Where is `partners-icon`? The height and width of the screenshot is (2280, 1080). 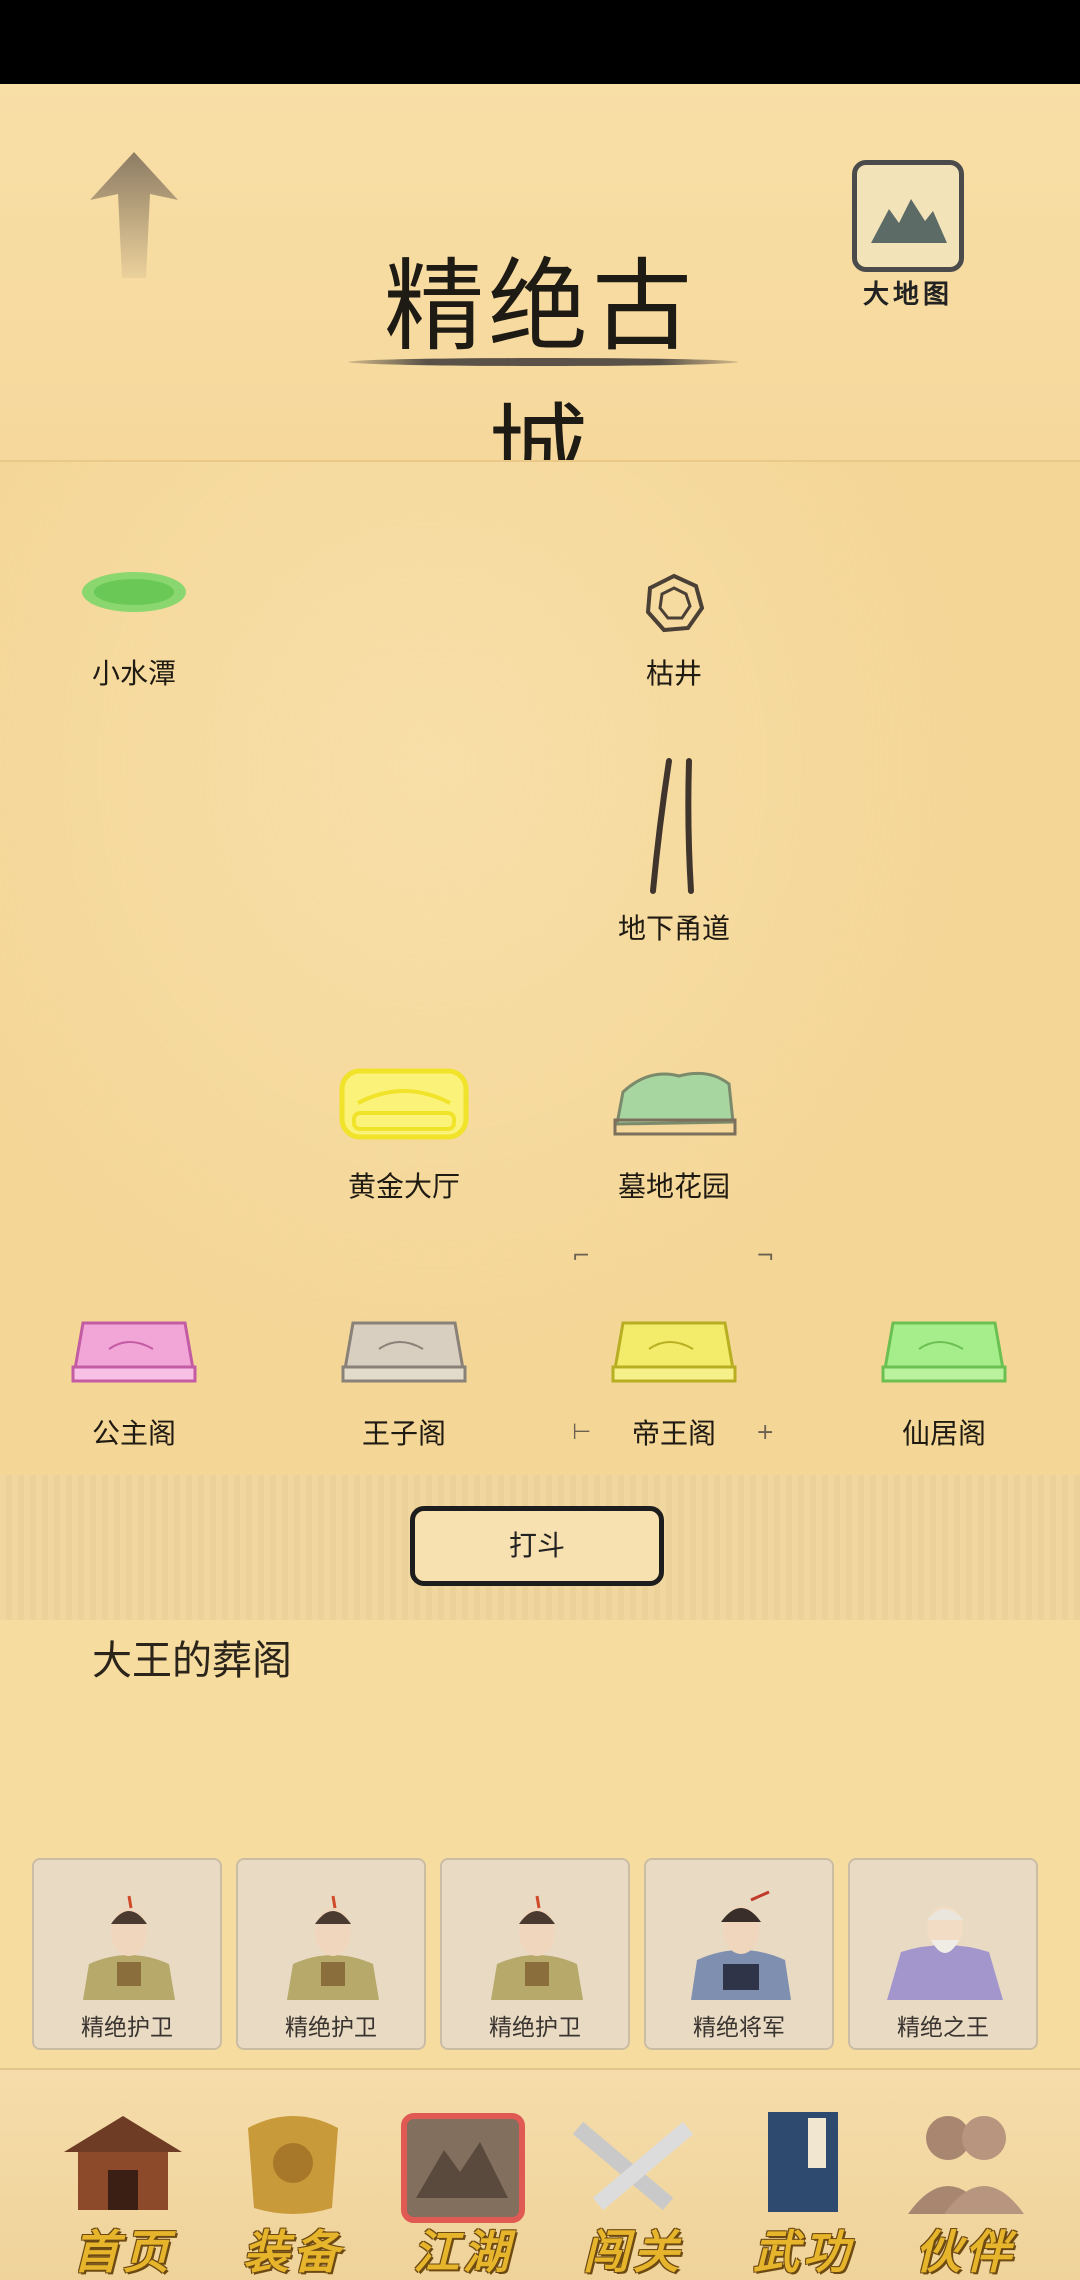 partners-icon is located at coordinates (966, 2165).